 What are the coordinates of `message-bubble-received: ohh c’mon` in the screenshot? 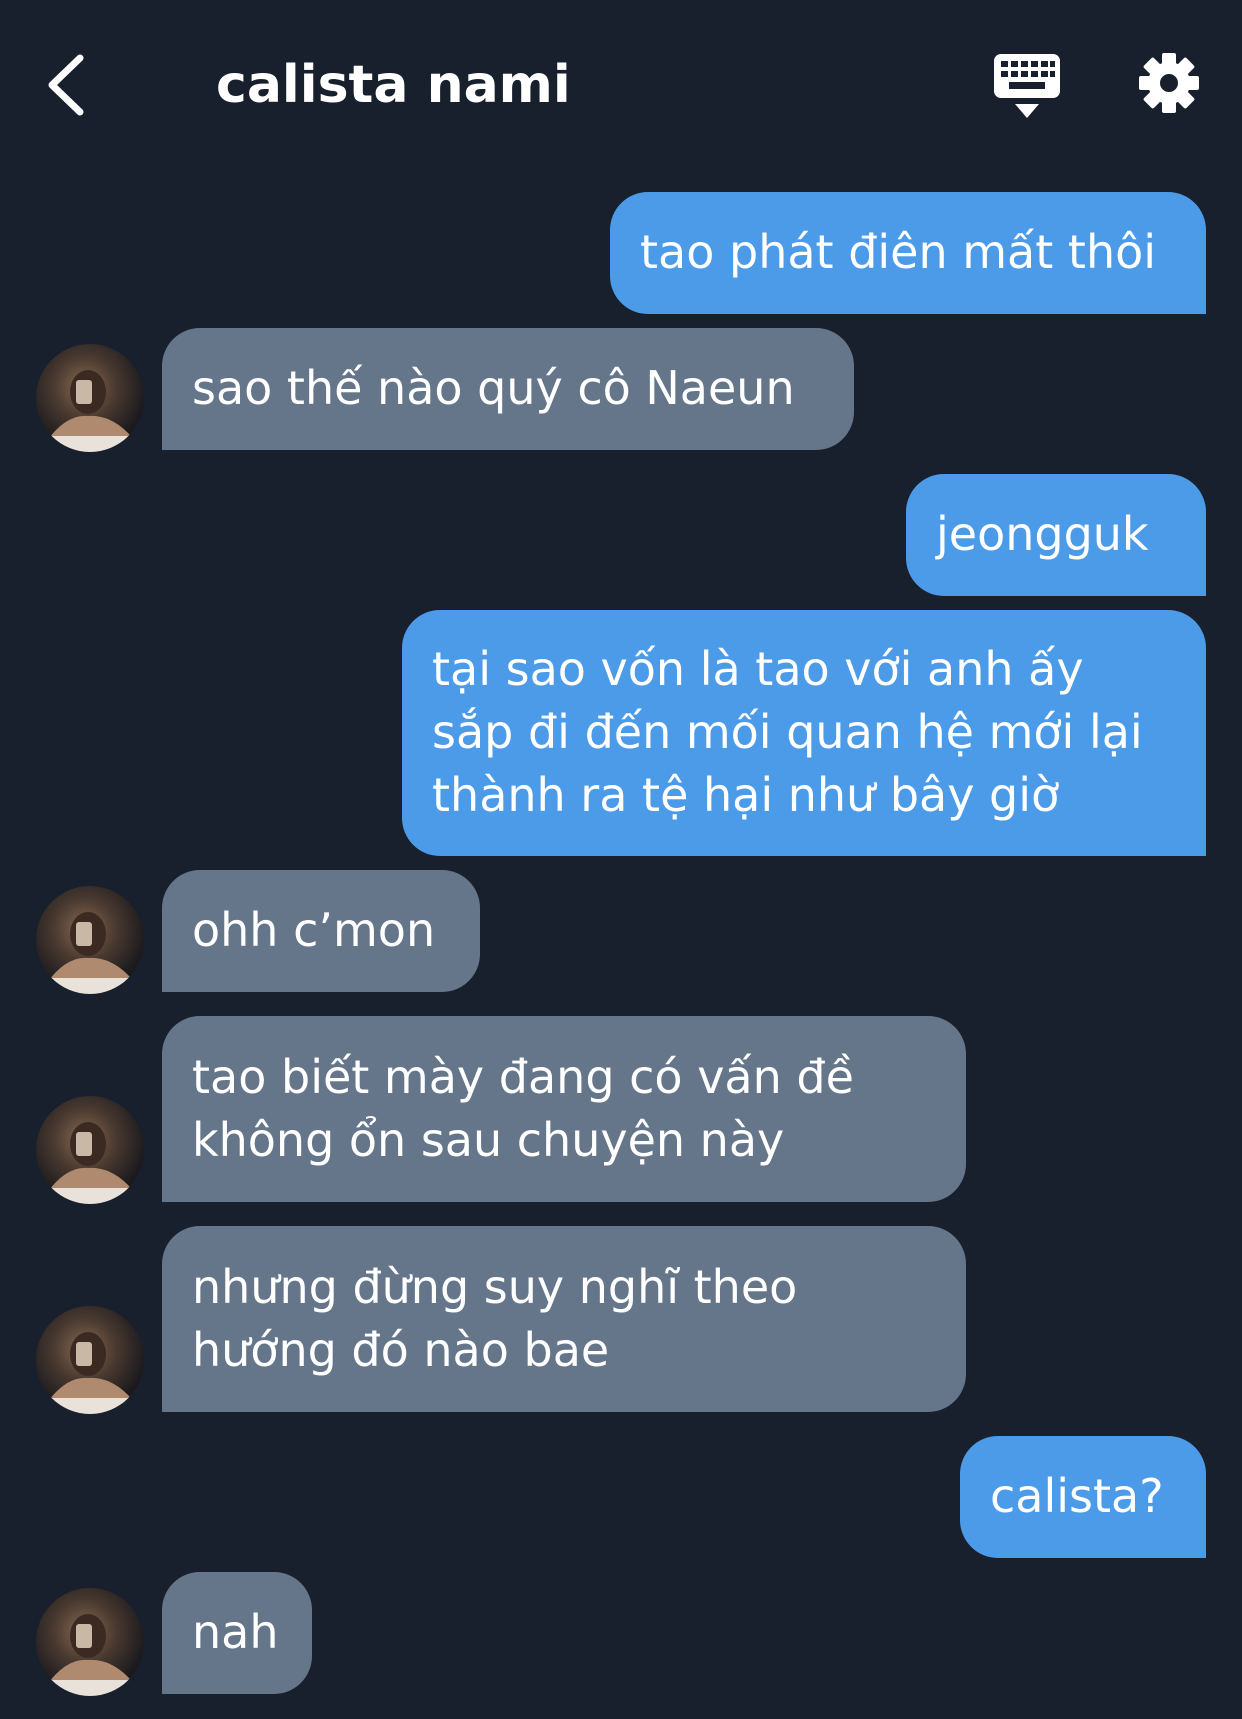 It's located at (321, 931).